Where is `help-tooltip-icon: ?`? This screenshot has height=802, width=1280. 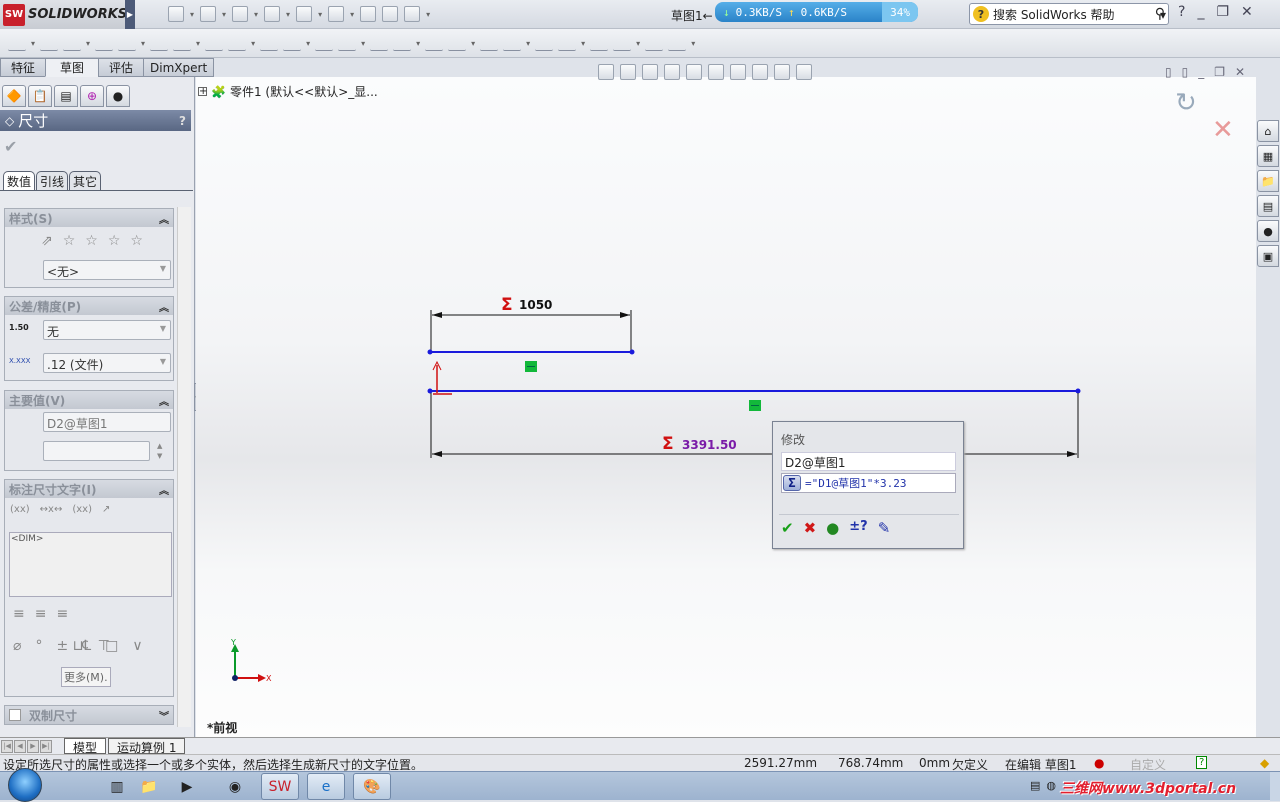 help-tooltip-icon: ? is located at coordinates (1202, 762).